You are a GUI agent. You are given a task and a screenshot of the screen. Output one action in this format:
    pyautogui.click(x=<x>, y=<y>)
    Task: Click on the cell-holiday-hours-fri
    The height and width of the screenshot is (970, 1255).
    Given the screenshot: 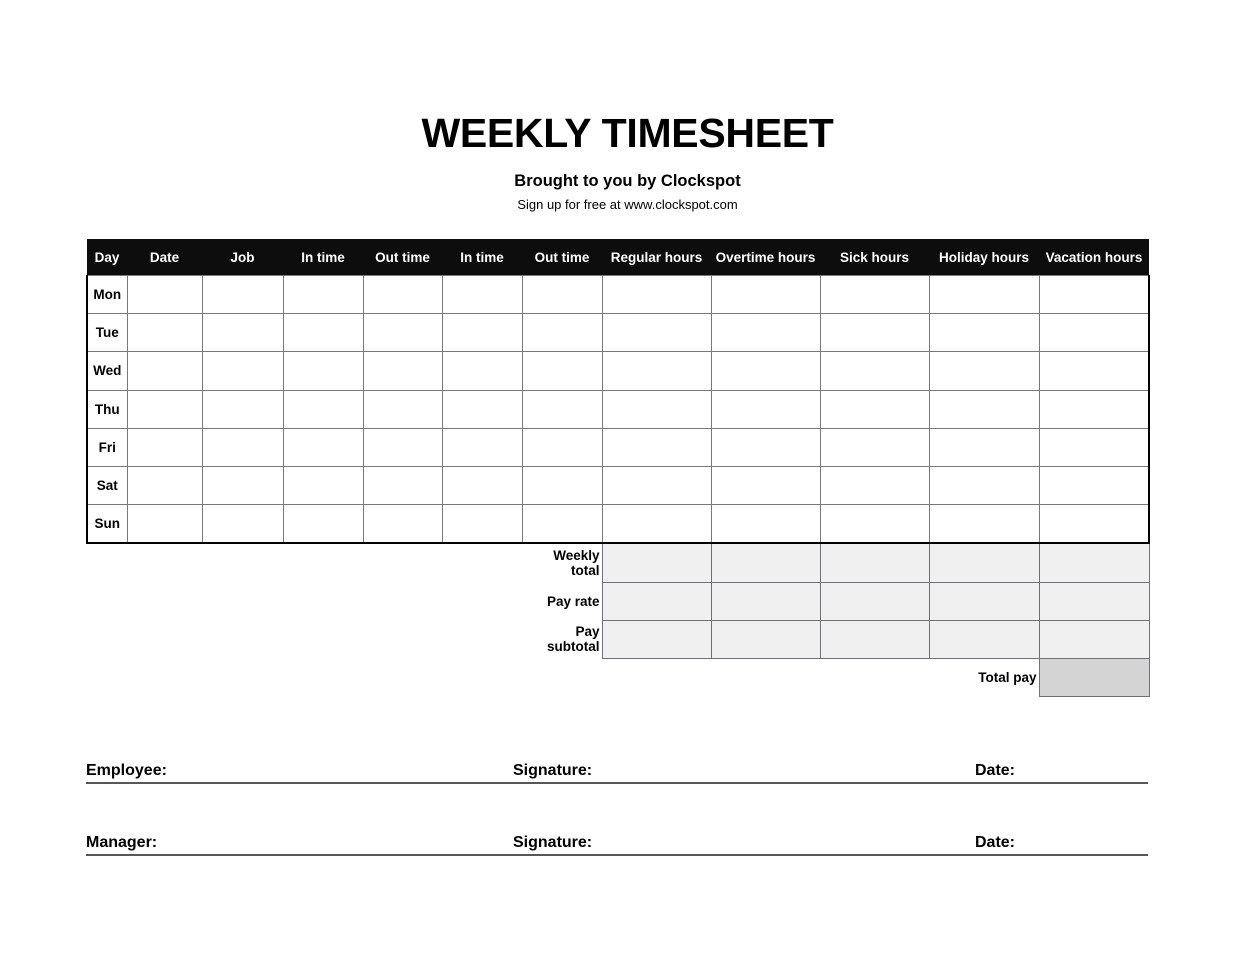 What is the action you would take?
    pyautogui.click(x=984, y=447)
    